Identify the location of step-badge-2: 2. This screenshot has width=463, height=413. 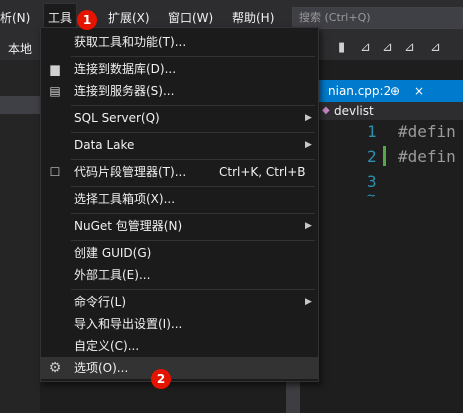
(161, 379).